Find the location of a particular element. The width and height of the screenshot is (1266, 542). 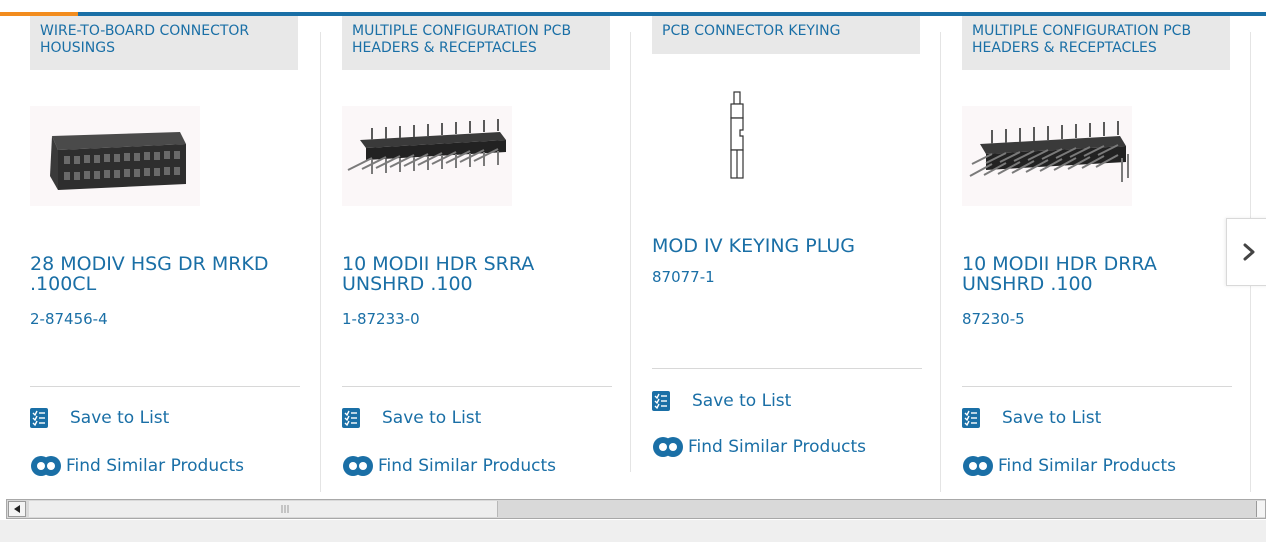

arrow-left-icon is located at coordinates (17, 509).